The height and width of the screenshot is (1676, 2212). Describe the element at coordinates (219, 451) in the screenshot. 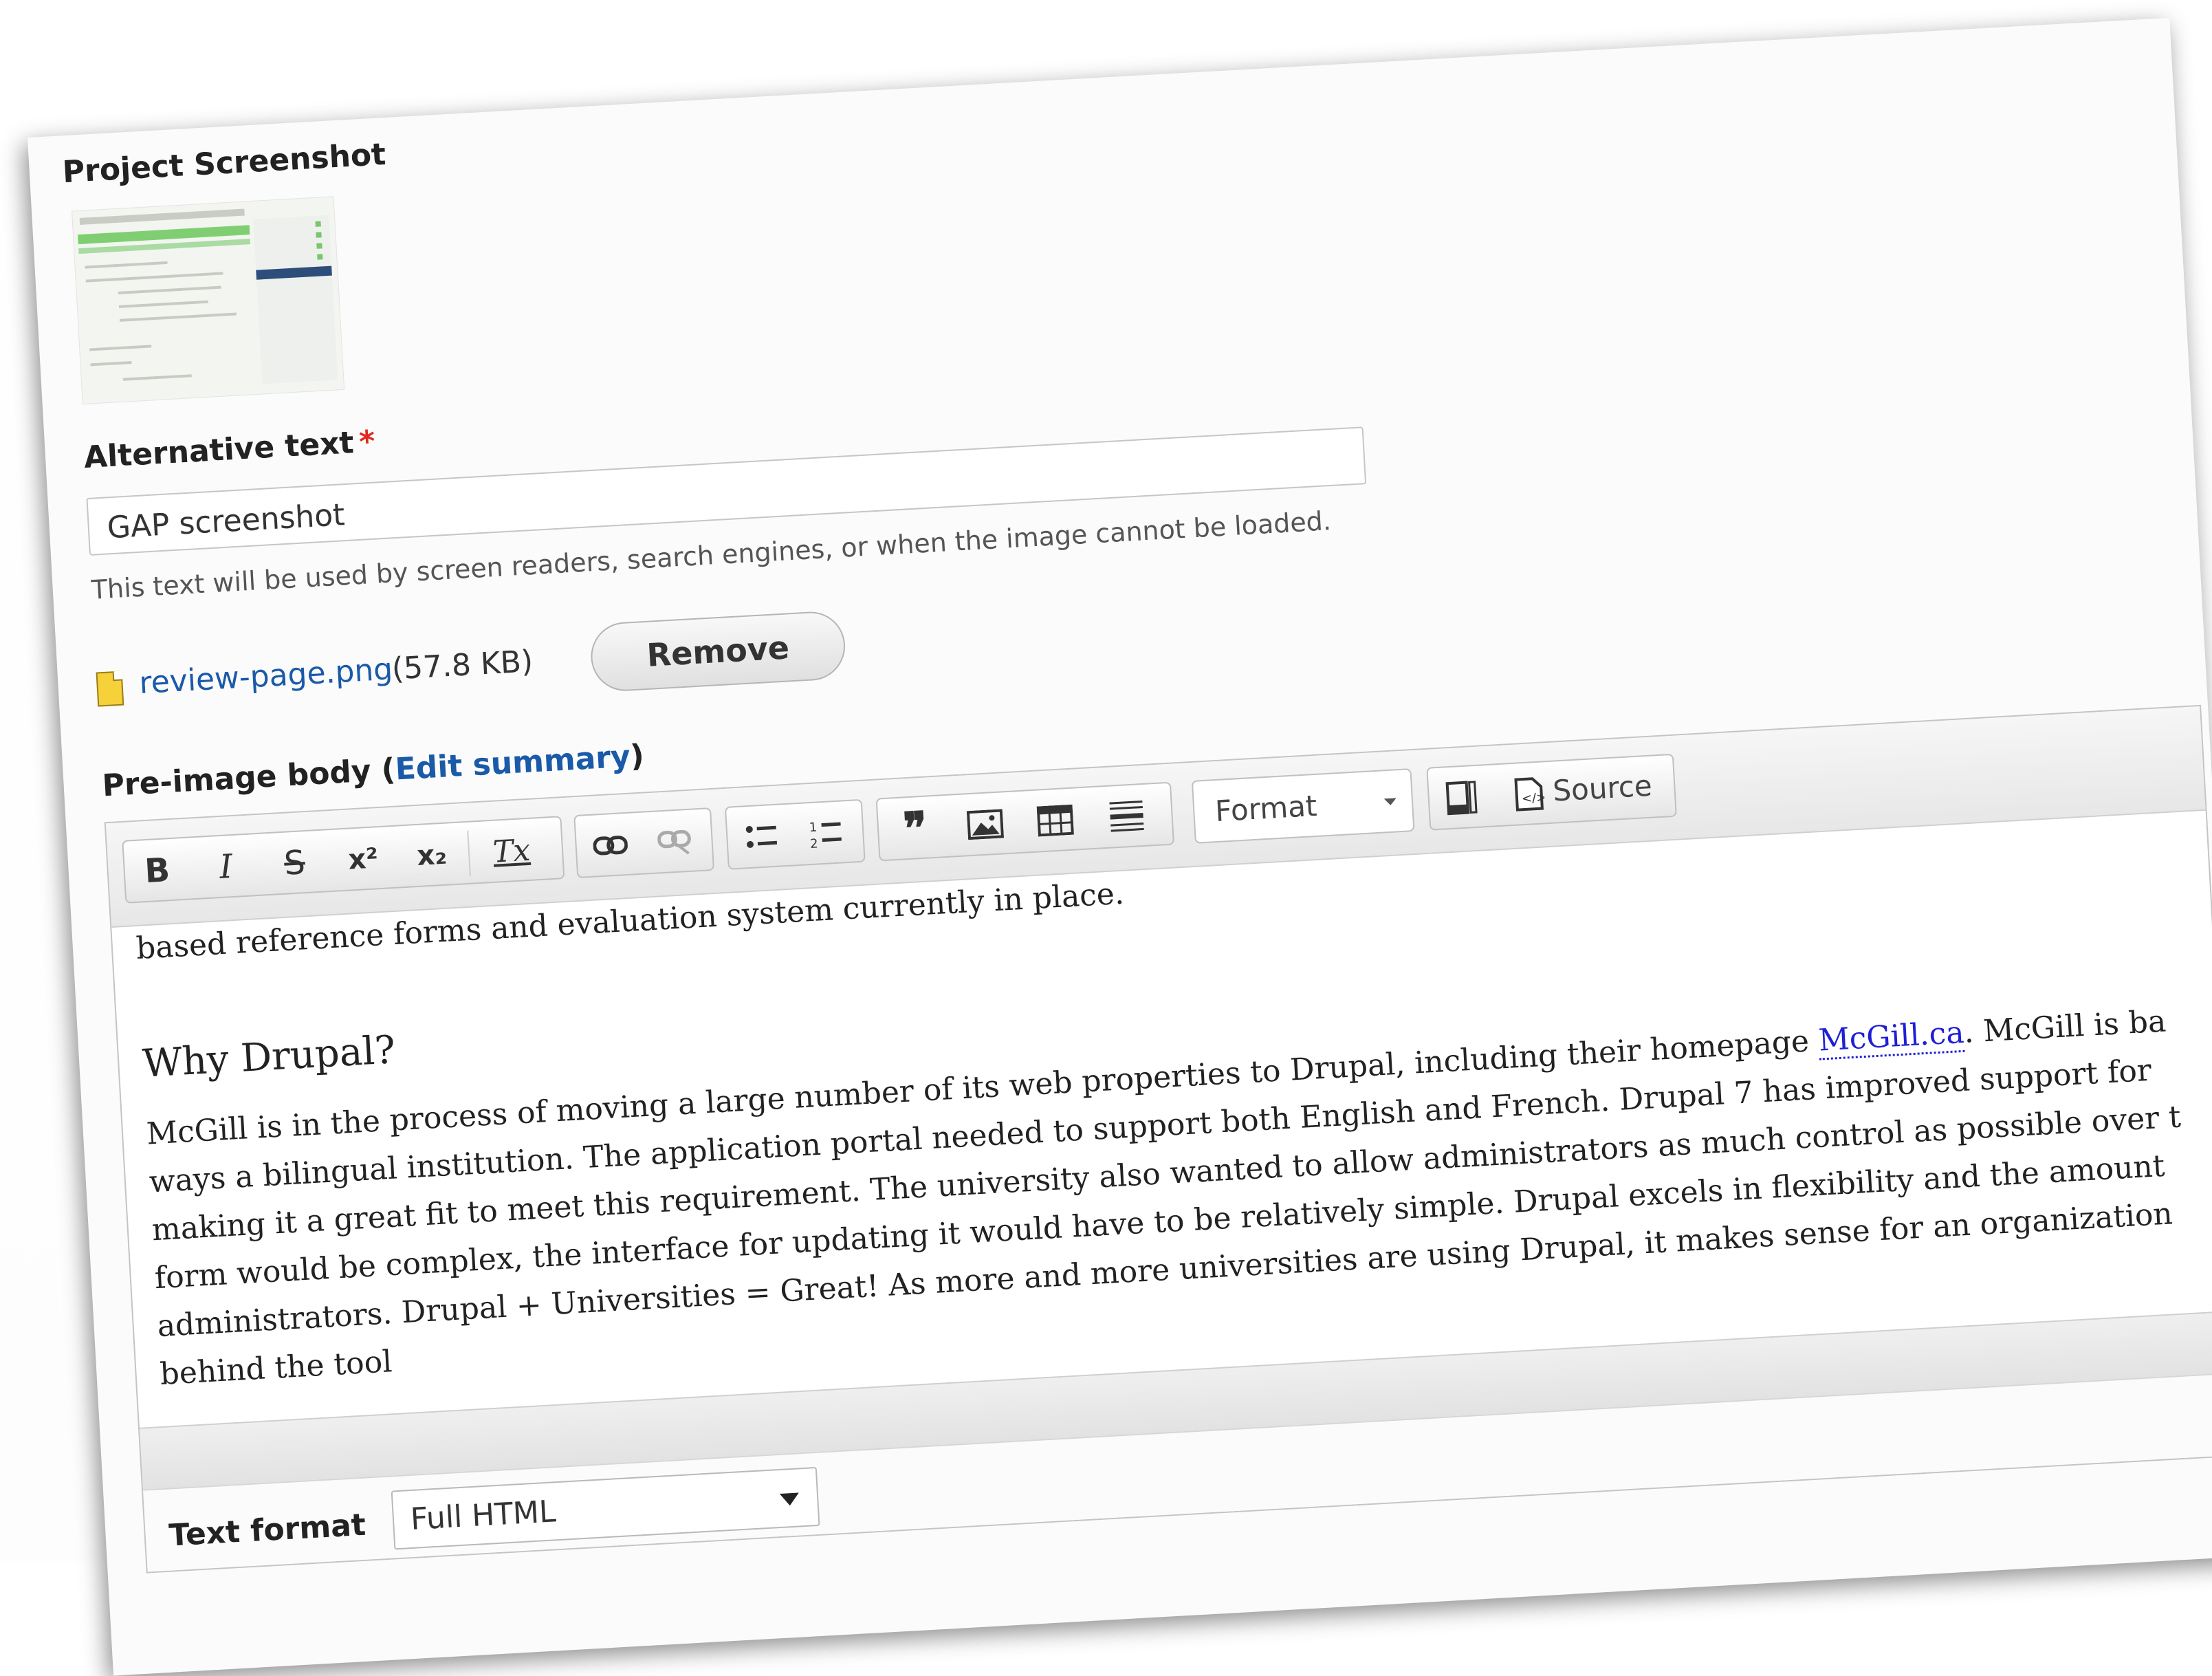

I see `alt-text-label-text: Alternative text` at that location.